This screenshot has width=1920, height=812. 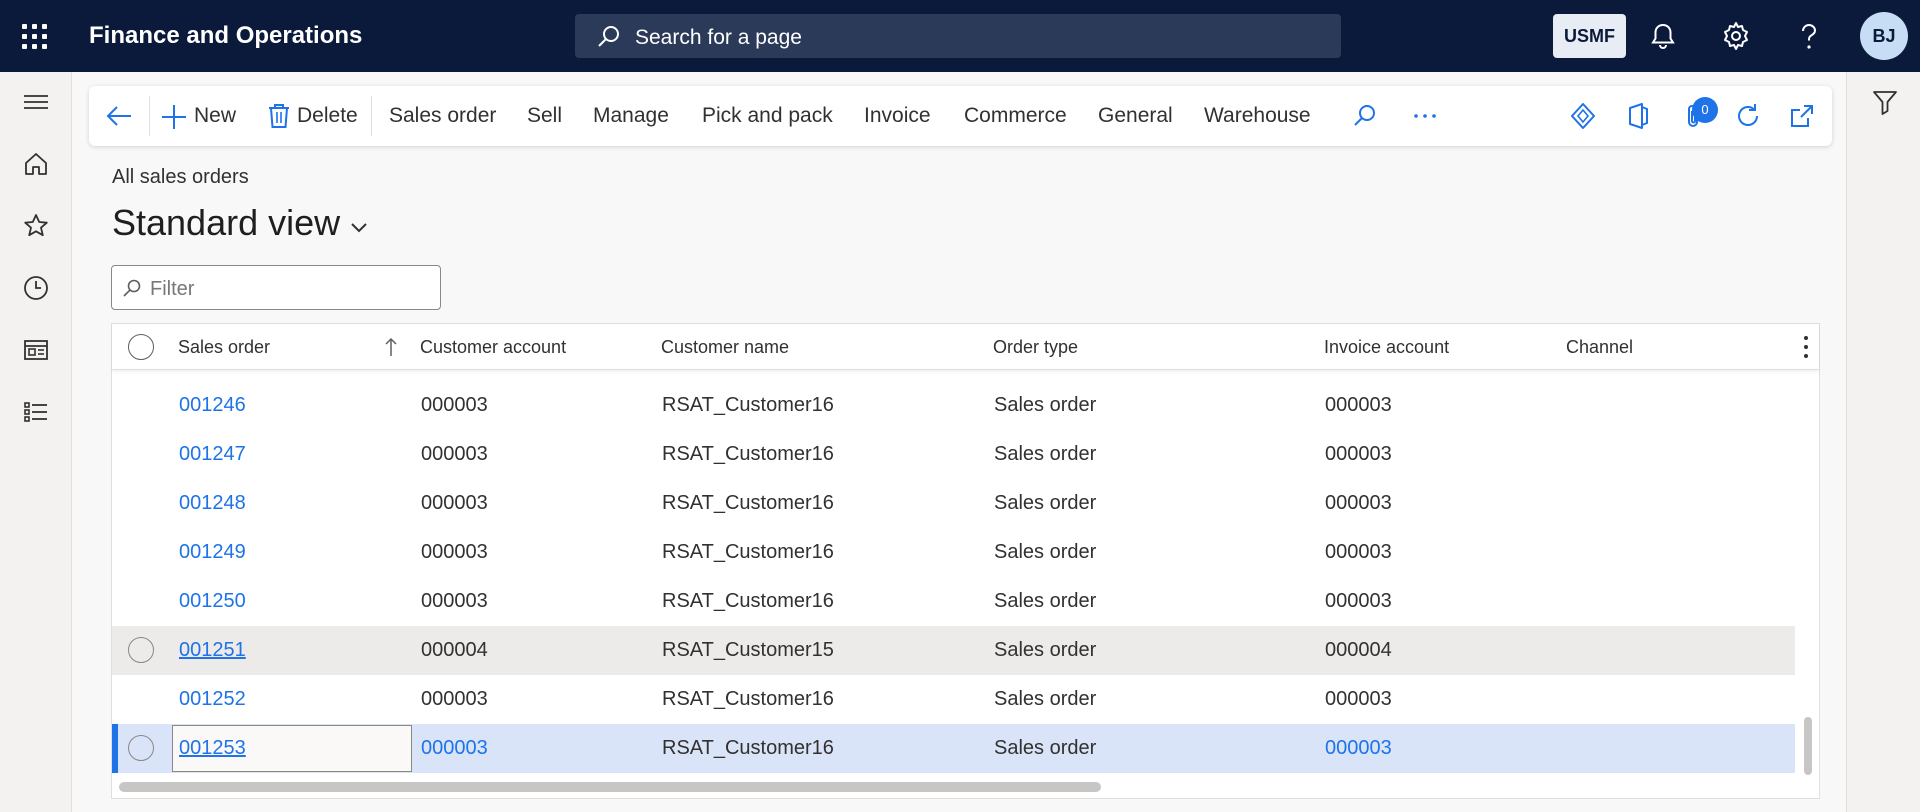 What do you see at coordinates (212, 748) in the screenshot?
I see `sales-order-link: 001253` at bounding box center [212, 748].